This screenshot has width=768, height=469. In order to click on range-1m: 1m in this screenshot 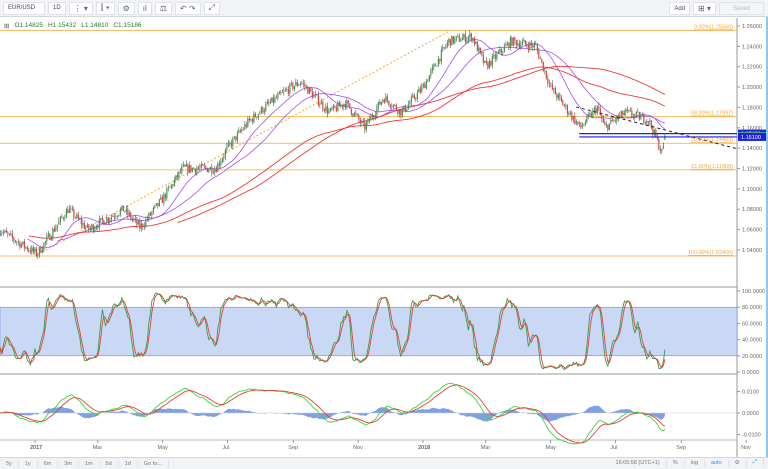, I will do `click(89, 463)`.